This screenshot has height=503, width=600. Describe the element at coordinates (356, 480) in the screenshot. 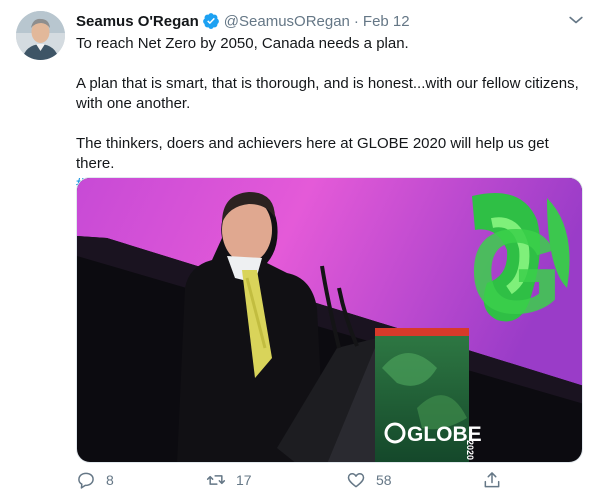

I see `heart-icon` at that location.